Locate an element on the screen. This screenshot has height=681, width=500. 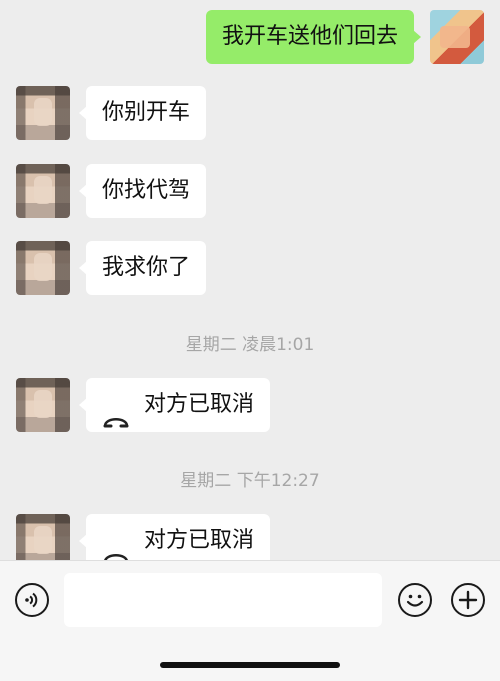
emoji-icon is located at coordinates (415, 600).